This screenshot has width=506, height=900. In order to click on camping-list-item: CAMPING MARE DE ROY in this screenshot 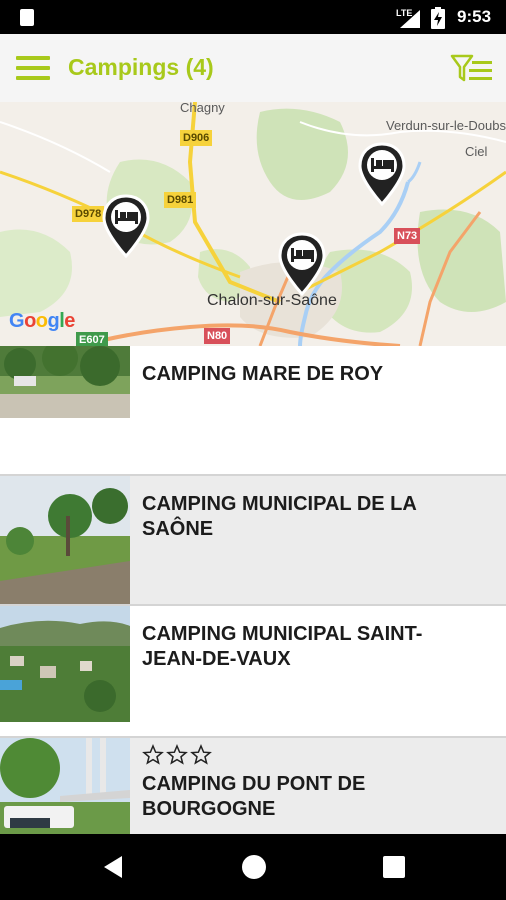, I will do `click(253, 410)`.